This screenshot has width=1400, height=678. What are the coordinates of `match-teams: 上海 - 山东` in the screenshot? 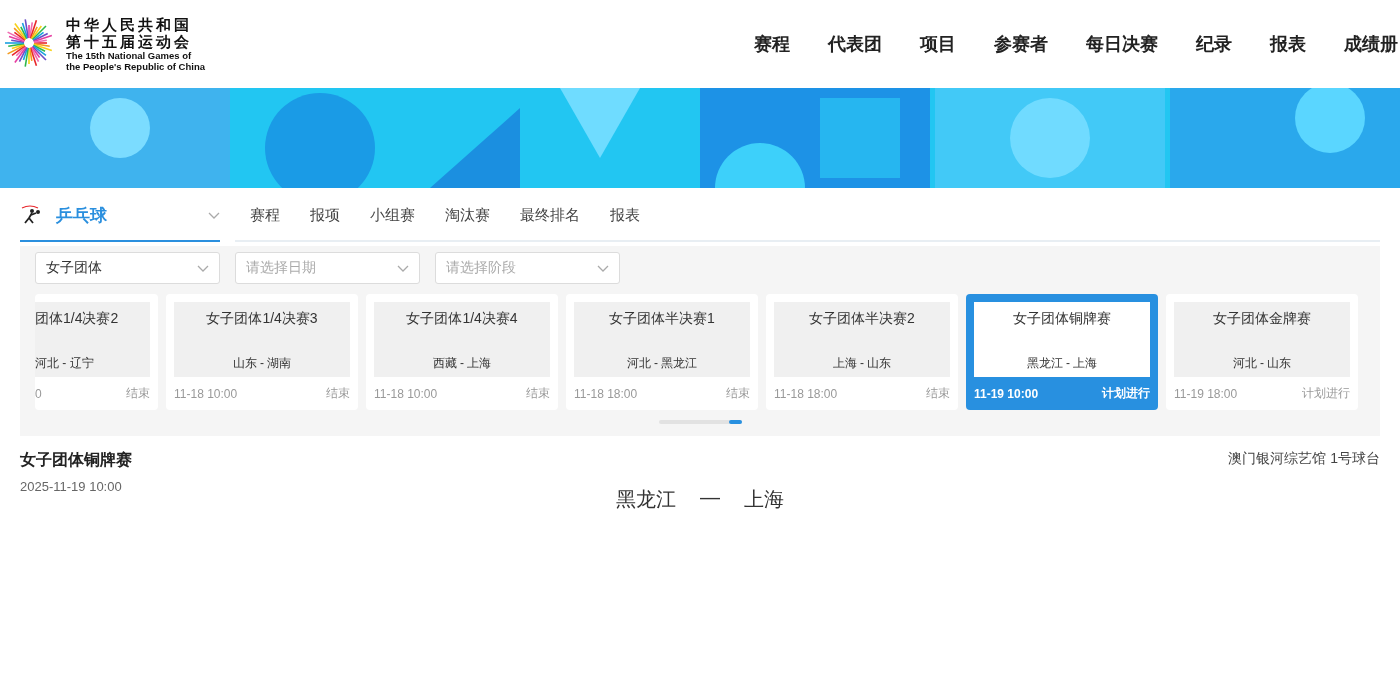 It's located at (862, 363).